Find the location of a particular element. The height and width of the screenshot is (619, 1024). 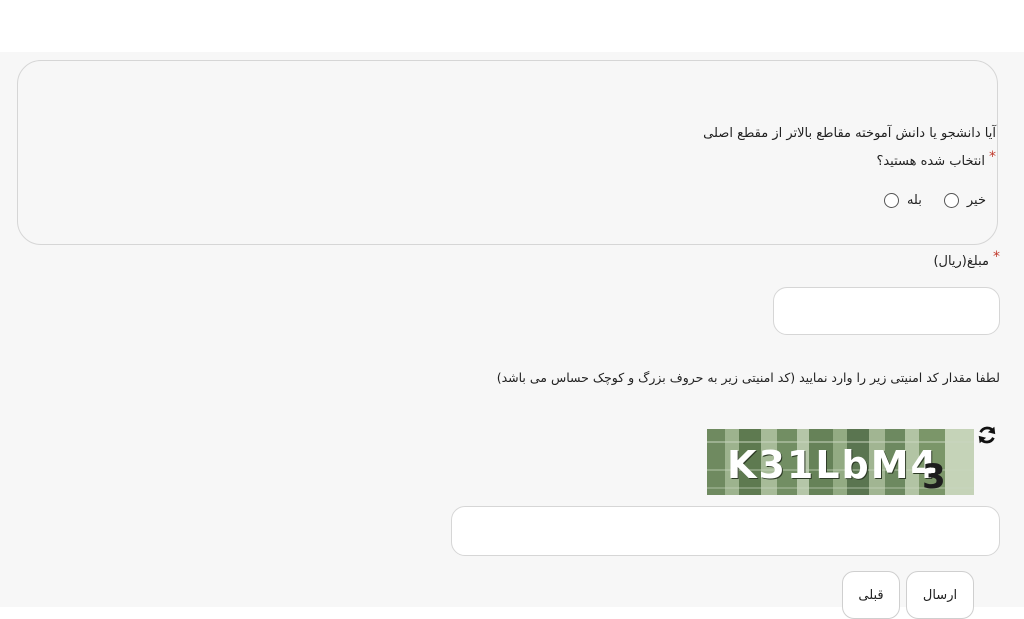

question-text-line2-label: انتخاب شده هستید؟ is located at coordinates (930, 161).